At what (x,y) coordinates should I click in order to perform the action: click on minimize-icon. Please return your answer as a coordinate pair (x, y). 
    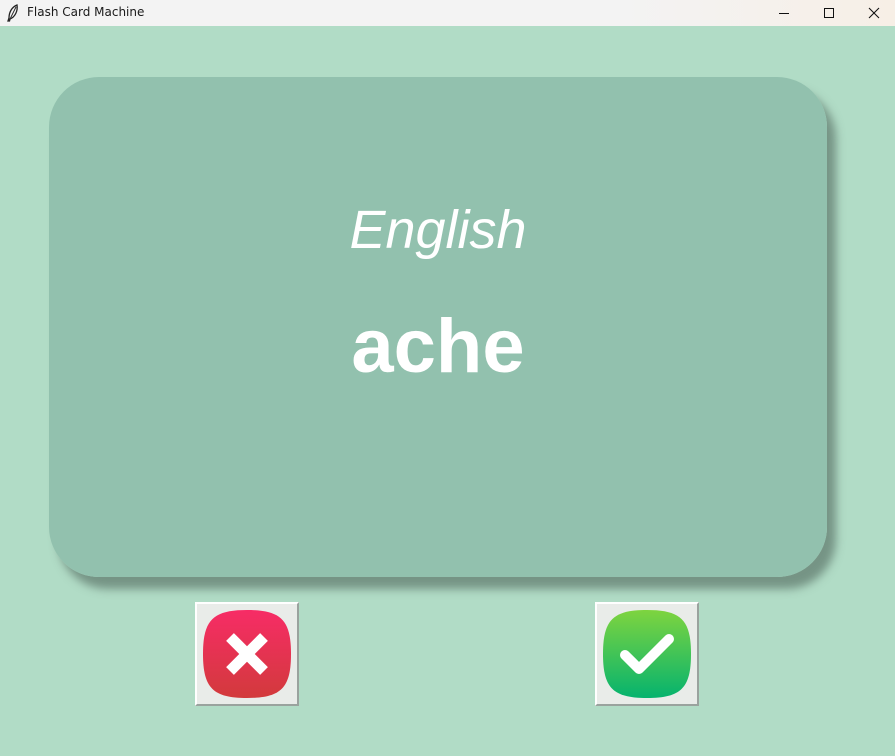
    Looking at the image, I should click on (784, 13).